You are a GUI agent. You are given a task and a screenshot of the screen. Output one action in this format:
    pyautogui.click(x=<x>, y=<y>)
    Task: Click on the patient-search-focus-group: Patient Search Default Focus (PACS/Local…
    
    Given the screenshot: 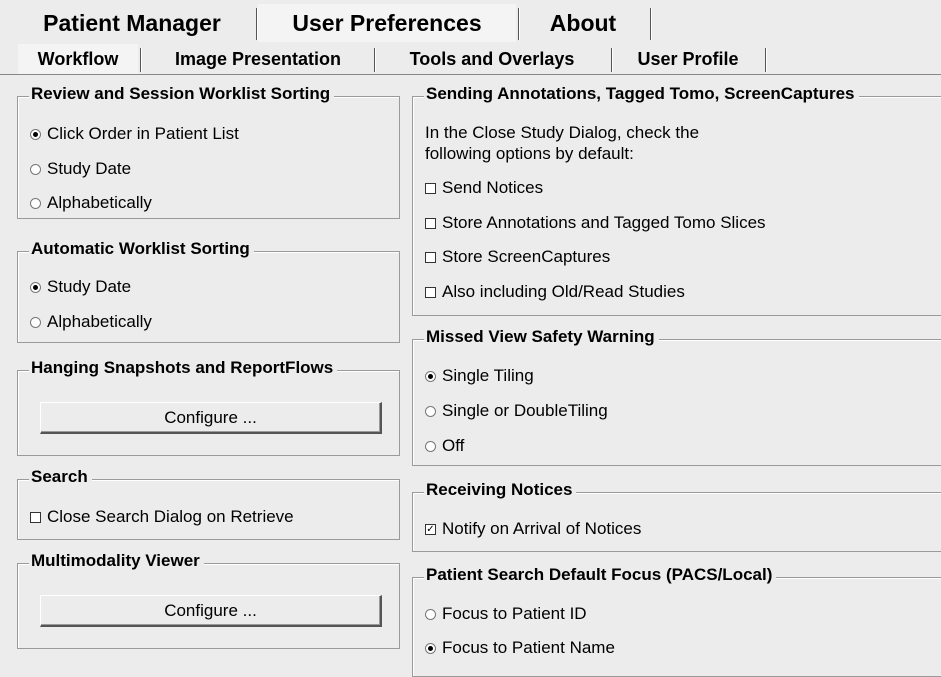 What is the action you would take?
    pyautogui.click(x=676, y=621)
    